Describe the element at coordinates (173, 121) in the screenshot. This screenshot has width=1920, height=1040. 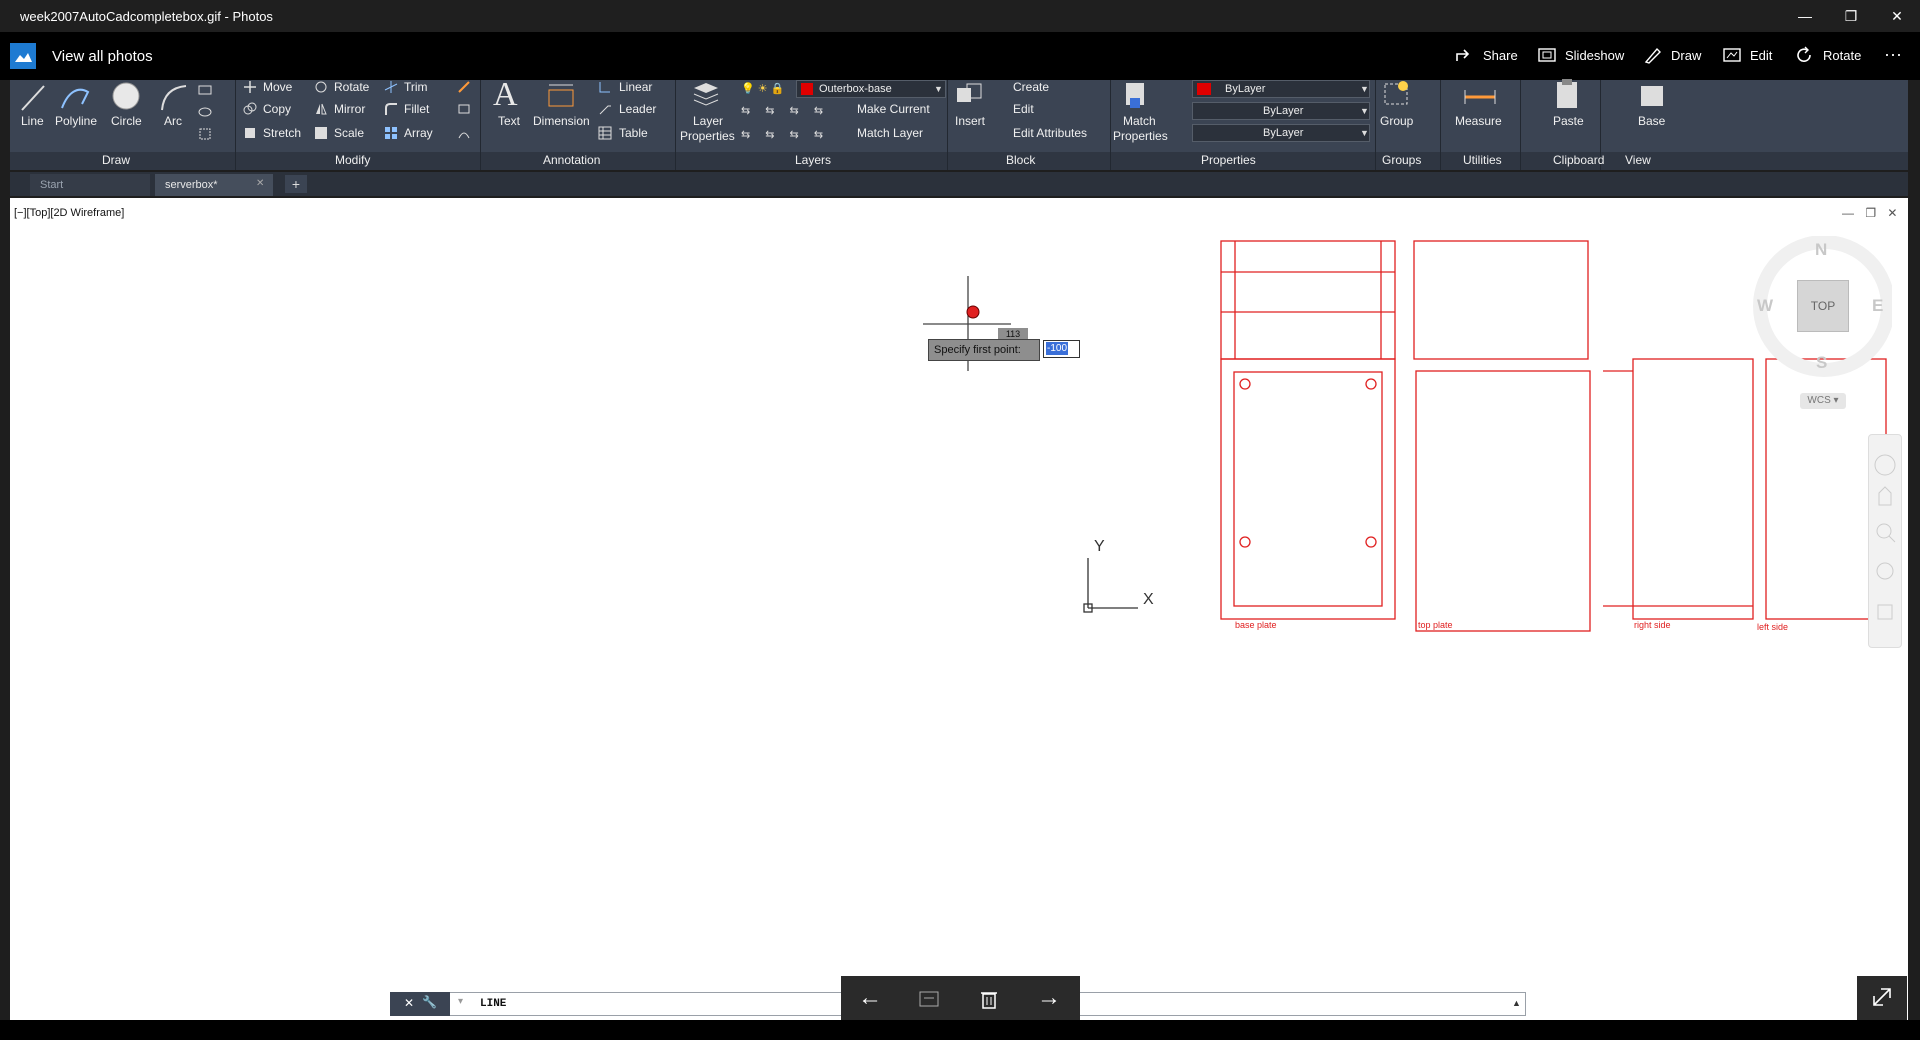
I see `arc-button: Arc` at that location.